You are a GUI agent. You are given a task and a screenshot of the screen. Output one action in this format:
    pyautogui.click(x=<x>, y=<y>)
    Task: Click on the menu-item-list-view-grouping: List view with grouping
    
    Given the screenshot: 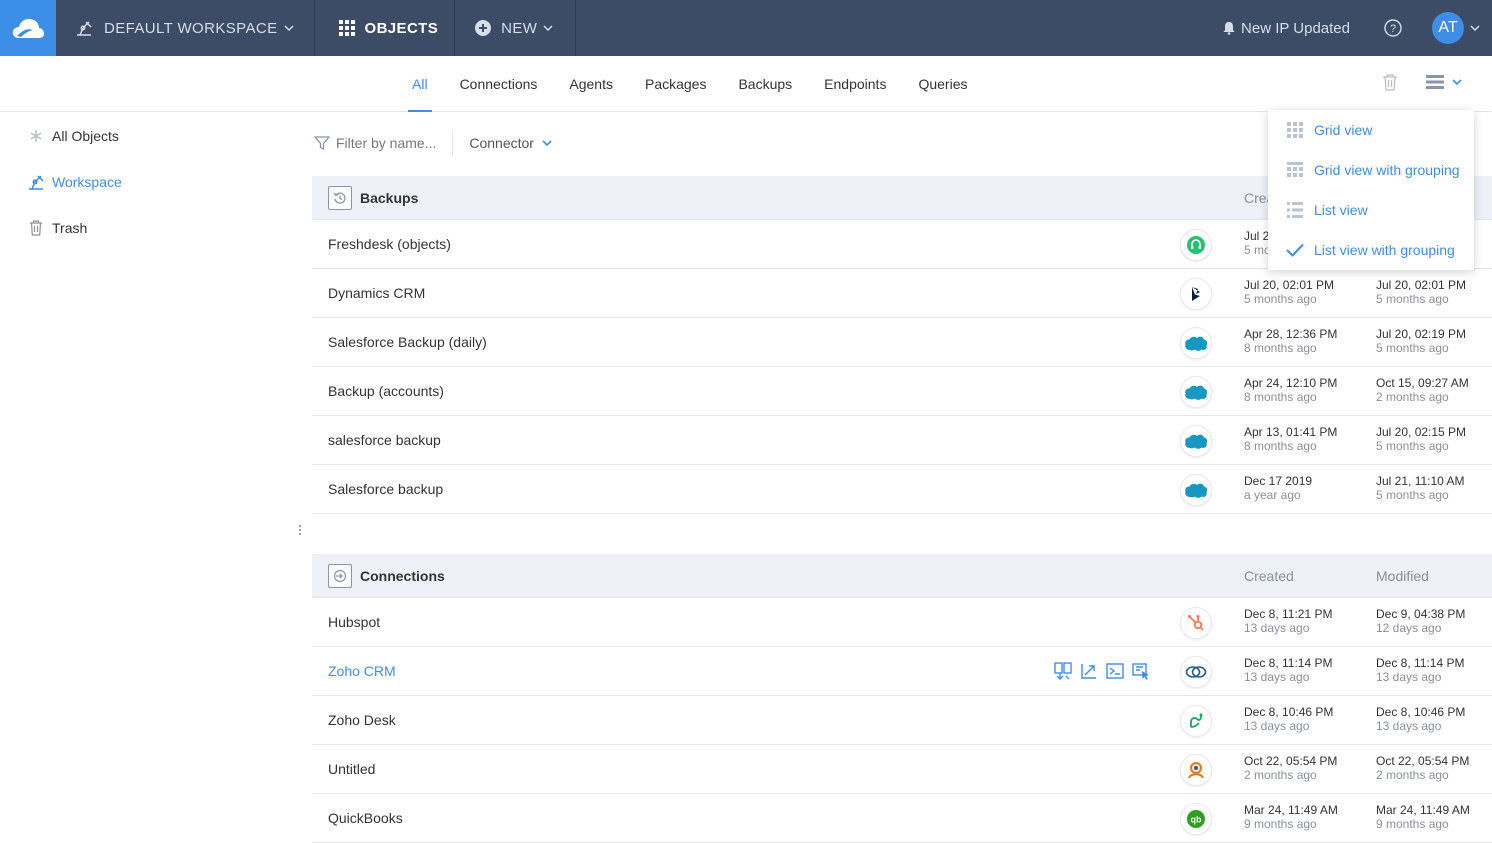 What is the action you would take?
    pyautogui.click(x=1371, y=250)
    